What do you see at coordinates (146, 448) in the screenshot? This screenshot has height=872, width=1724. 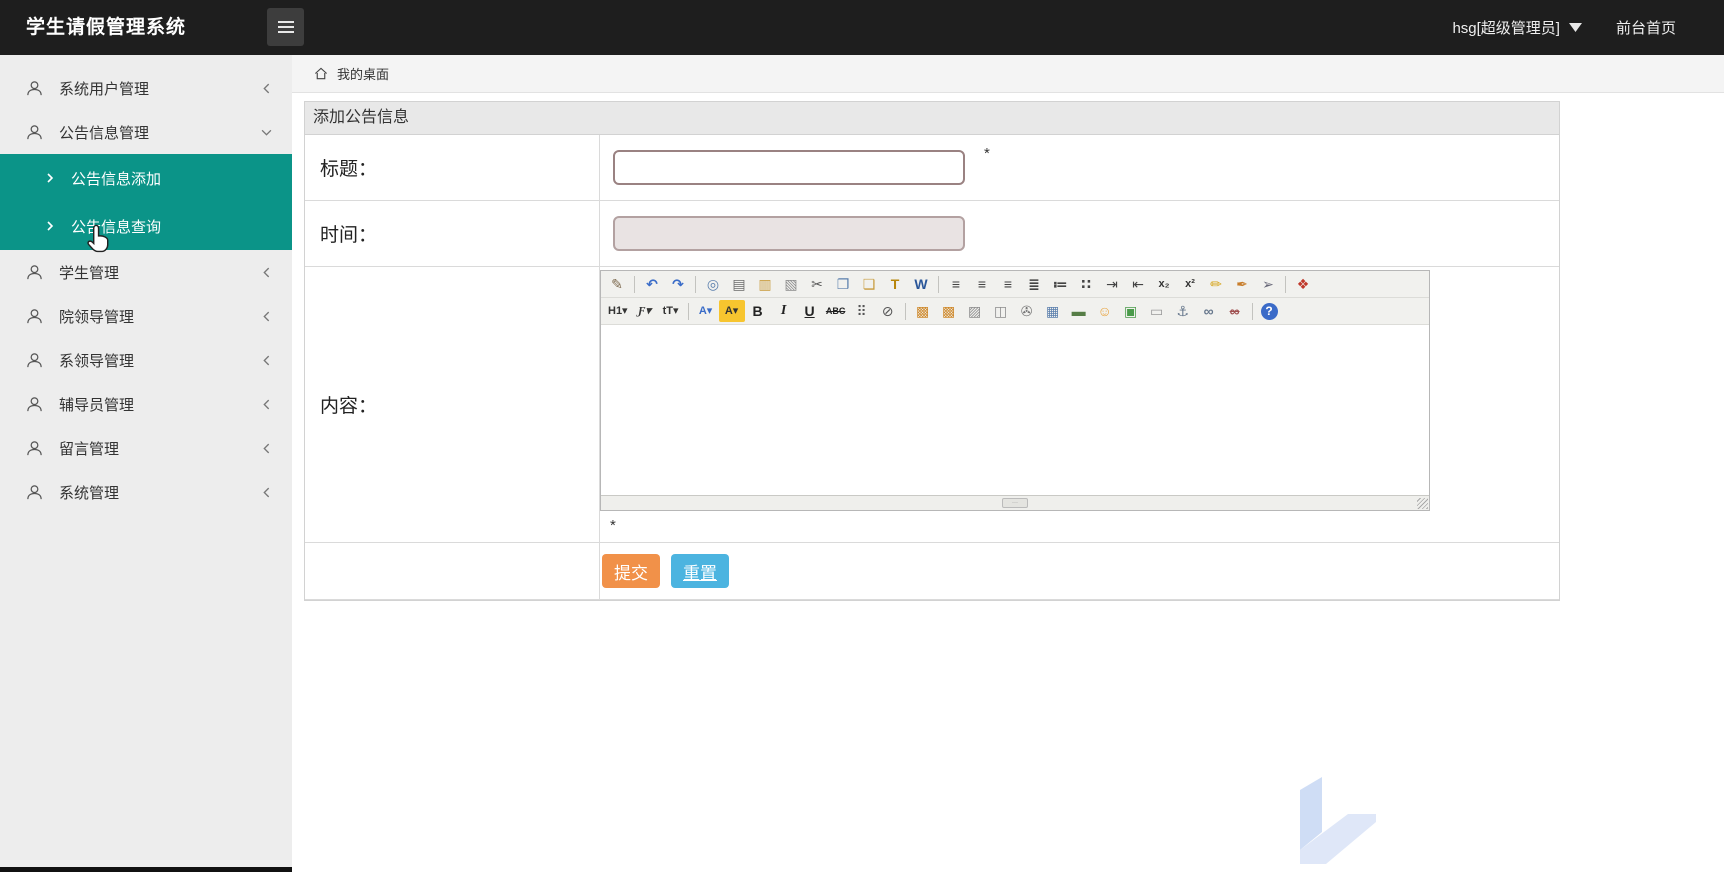 I see `sidebar-item-messages: 留言管理` at bounding box center [146, 448].